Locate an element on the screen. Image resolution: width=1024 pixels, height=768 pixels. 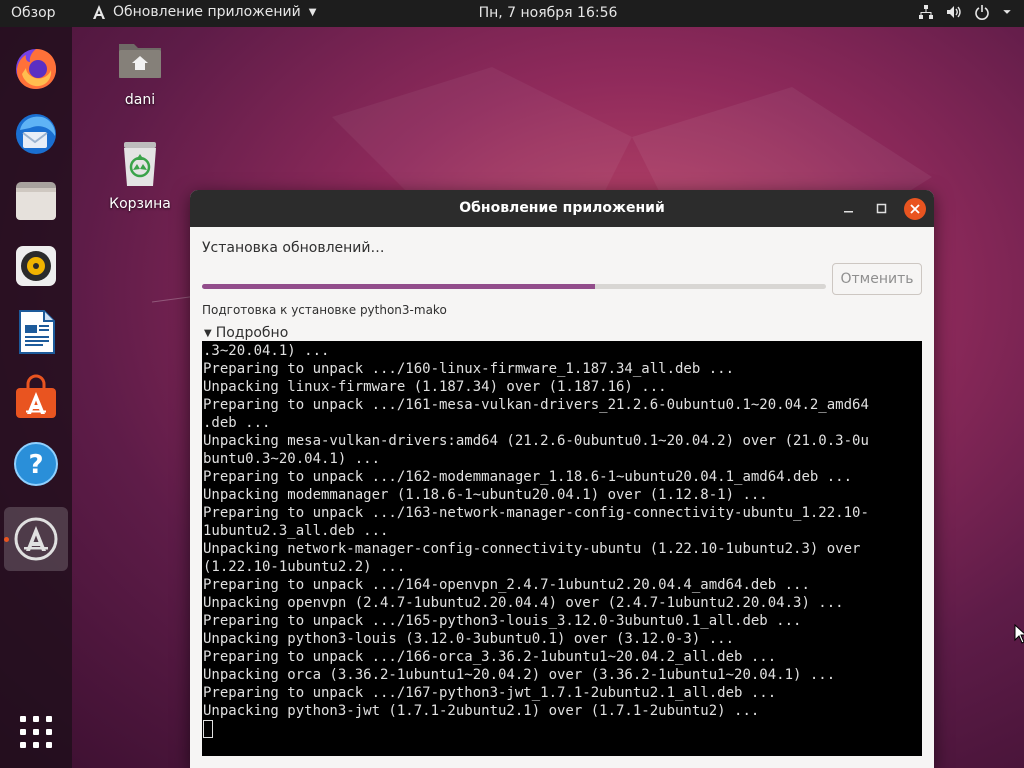
volume-icon is located at coordinates (954, 12).